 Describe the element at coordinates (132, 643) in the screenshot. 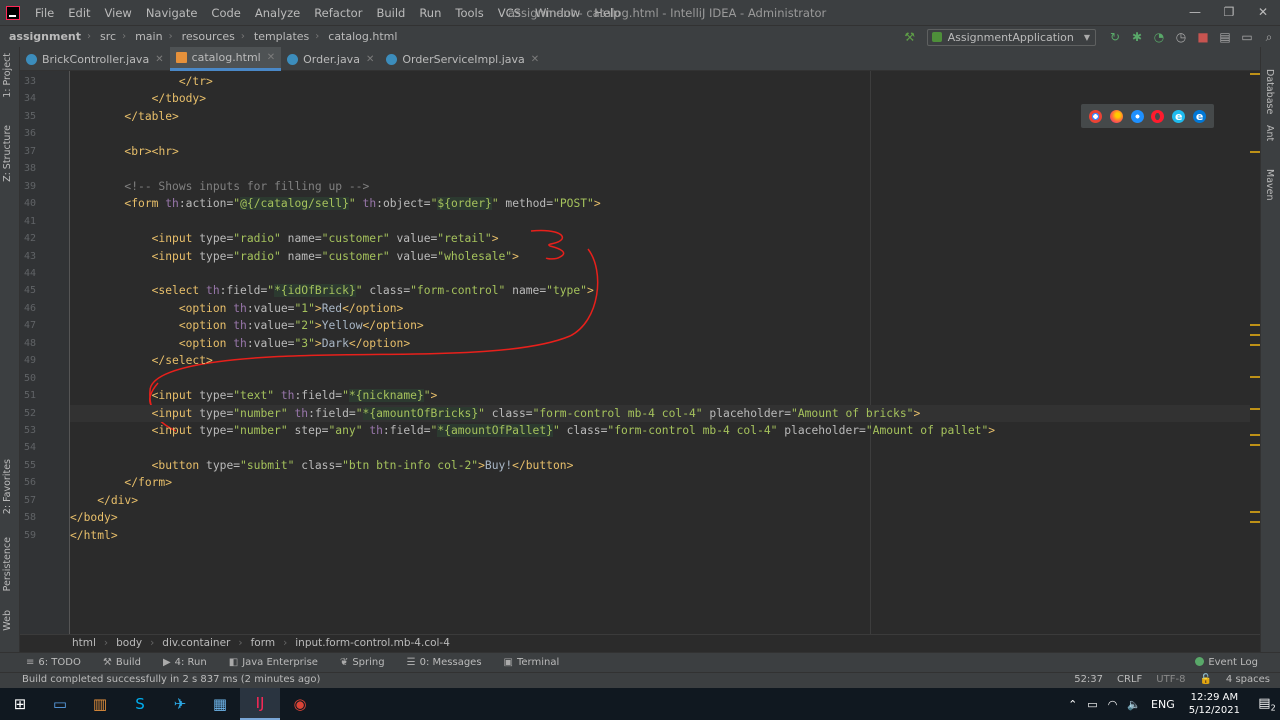

I see `breadcrumb-body: body` at that location.